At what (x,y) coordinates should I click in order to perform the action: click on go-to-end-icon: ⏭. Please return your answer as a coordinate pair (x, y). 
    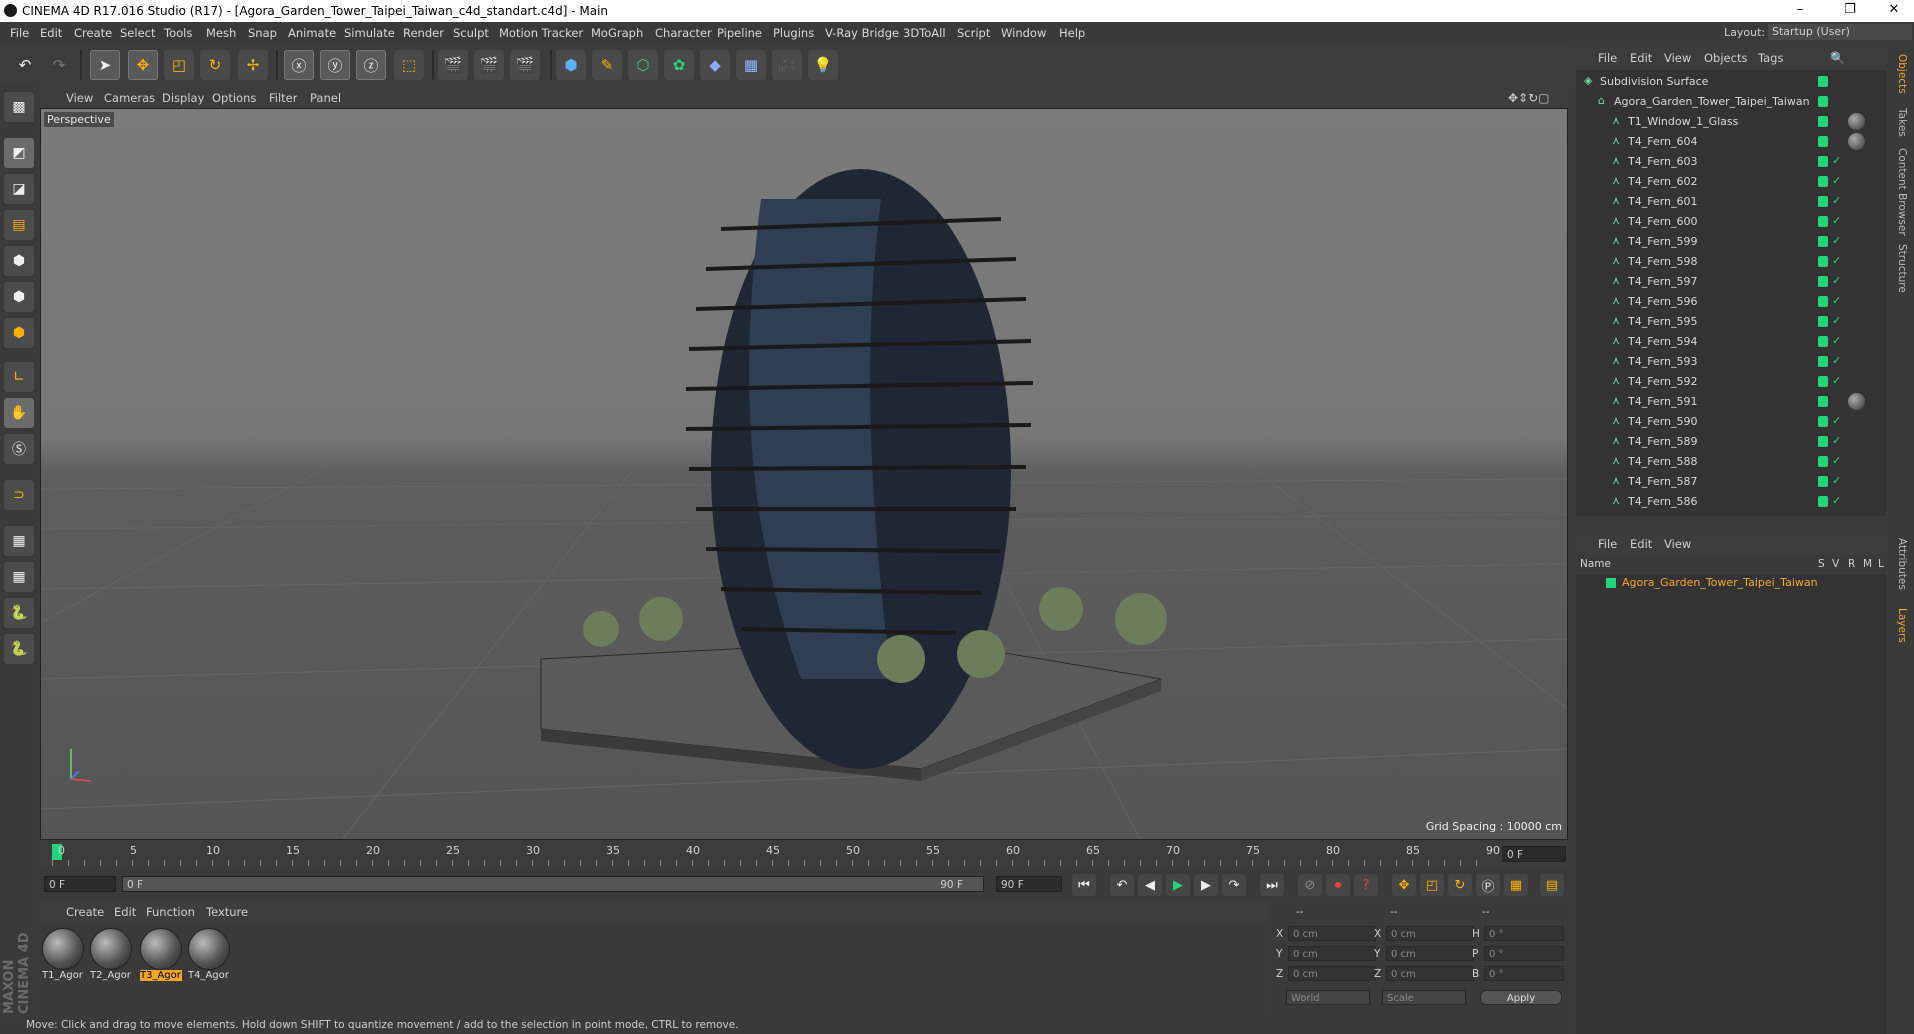
    Looking at the image, I should click on (1272, 885).